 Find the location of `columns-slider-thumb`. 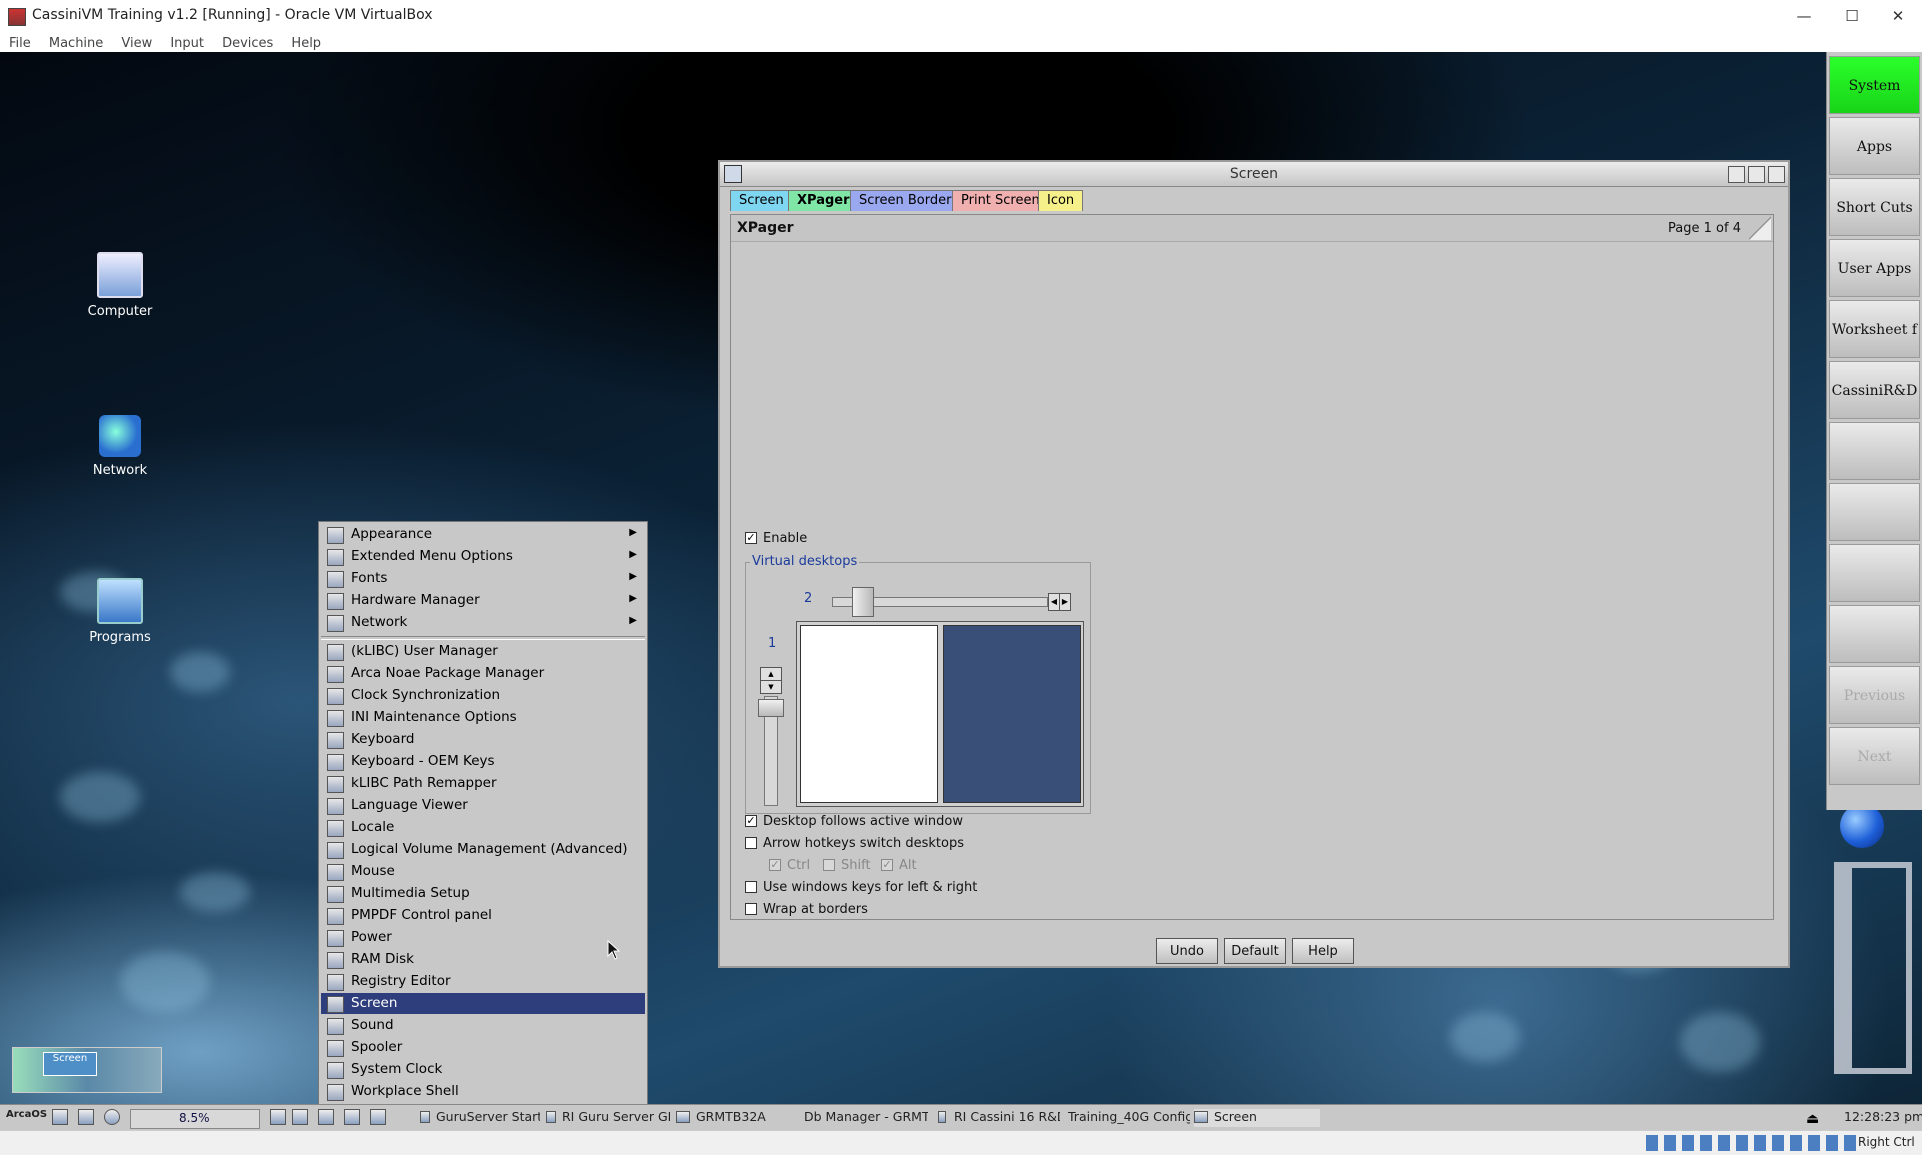

columns-slider-thumb is located at coordinates (863, 602).